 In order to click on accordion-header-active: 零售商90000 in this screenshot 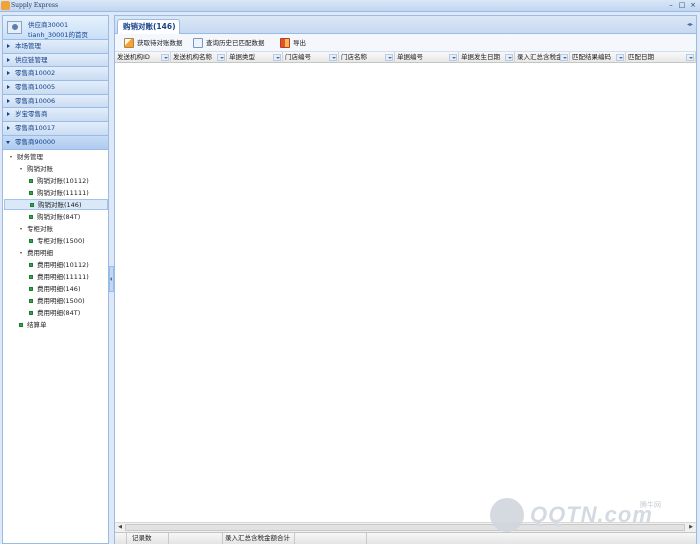, I will do `click(55, 142)`.